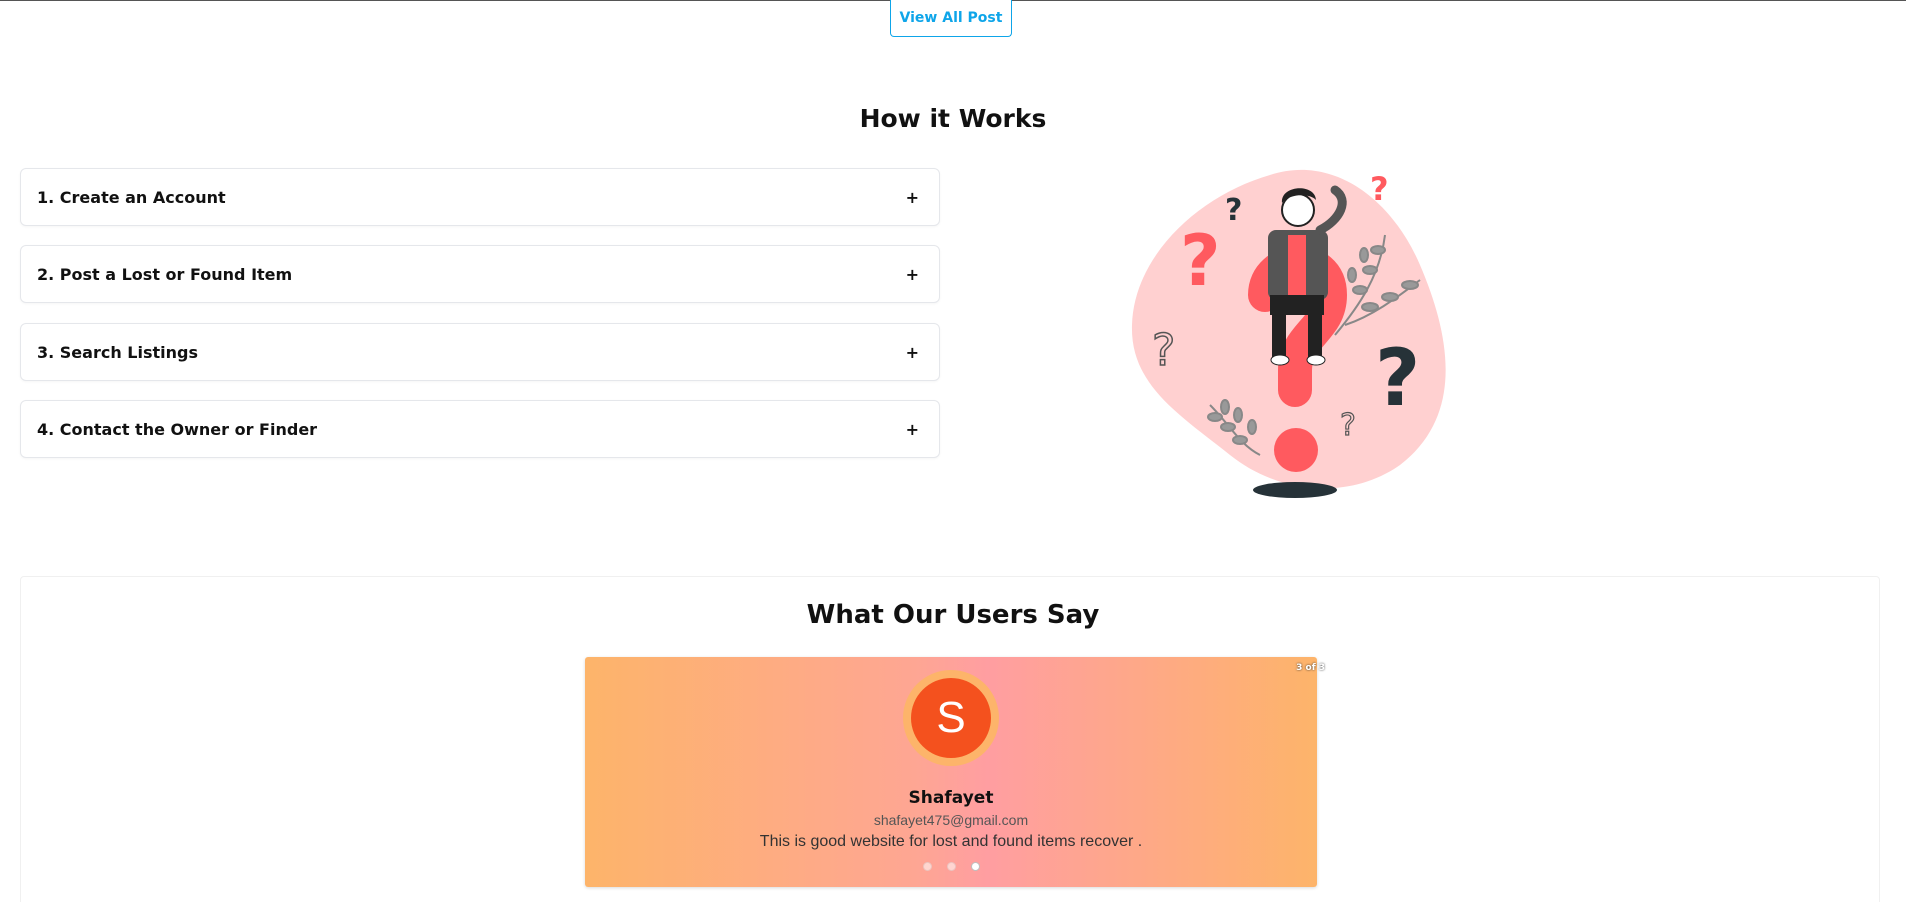 The height and width of the screenshot is (902, 1906). What do you see at coordinates (951, 798) in the screenshot?
I see `testimonial-name: Shafayet` at bounding box center [951, 798].